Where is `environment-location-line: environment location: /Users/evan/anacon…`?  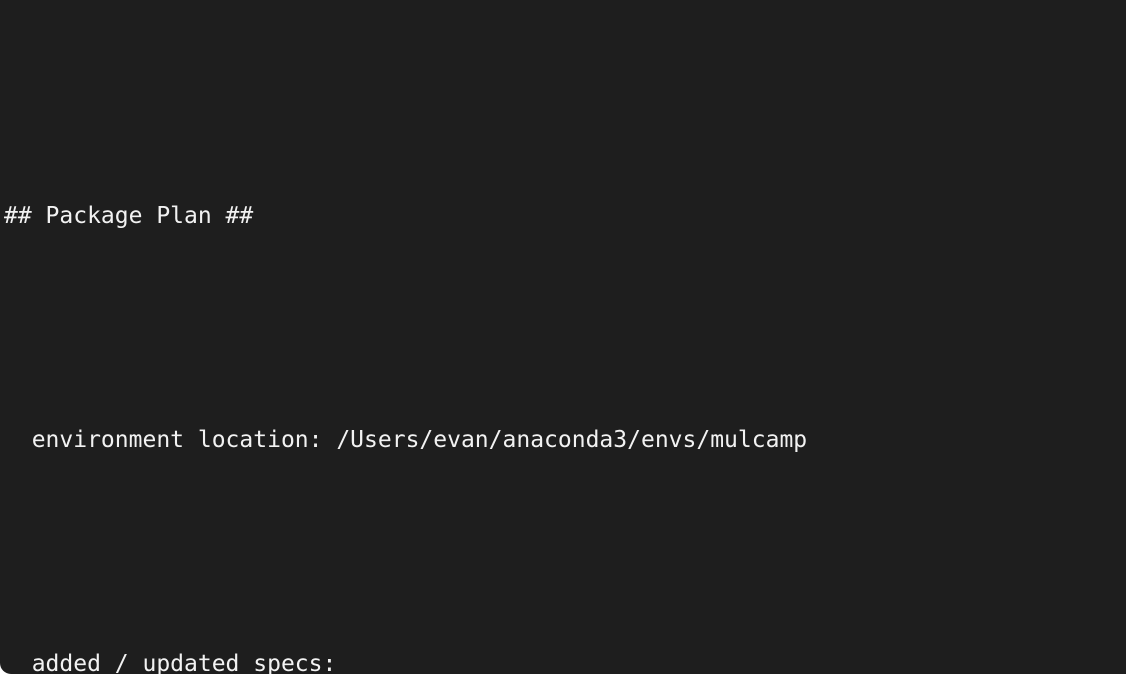 environment-location-line: environment location: /Users/evan/anacon… is located at coordinates (406, 440).